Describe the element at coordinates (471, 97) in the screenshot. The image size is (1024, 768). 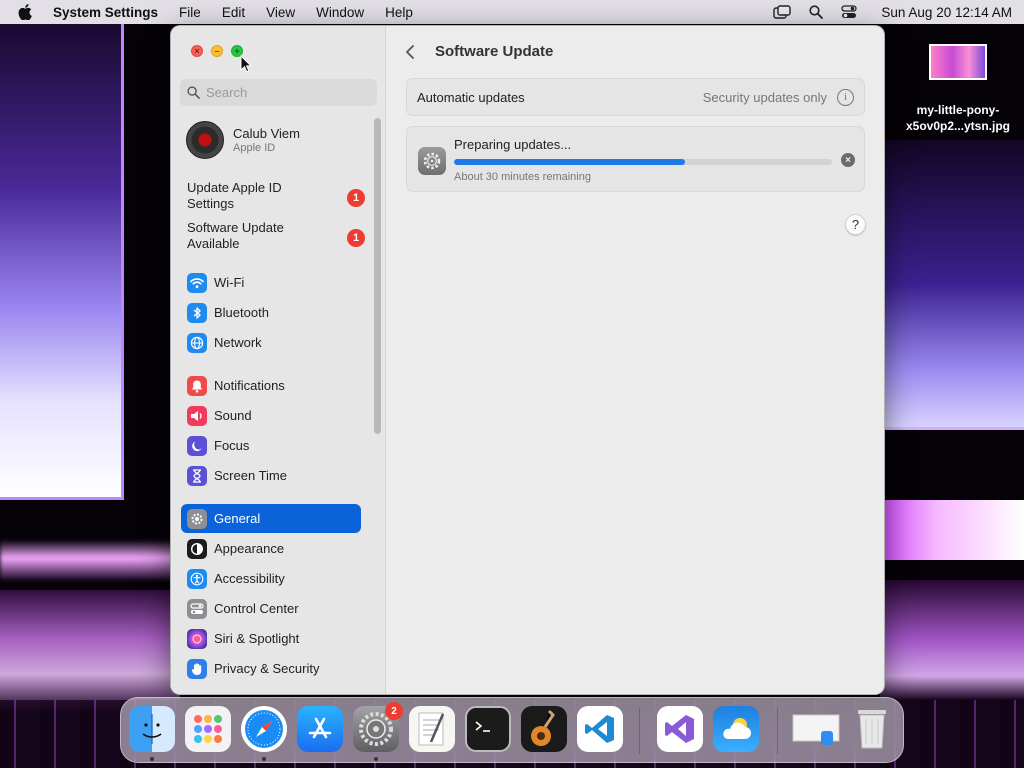
I see `automatic-updates-label: Automatic updates` at that location.